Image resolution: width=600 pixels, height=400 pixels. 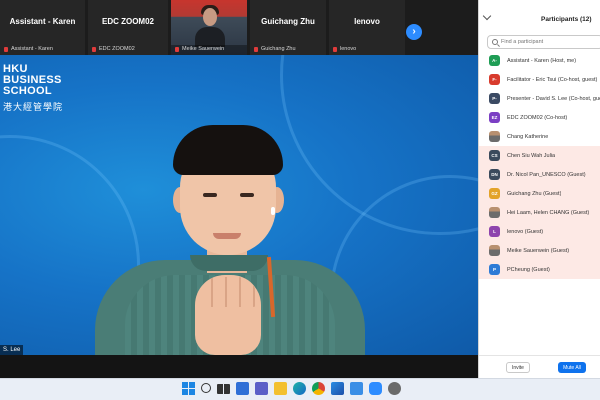 I want to click on settings-icon, so click(x=394, y=388).